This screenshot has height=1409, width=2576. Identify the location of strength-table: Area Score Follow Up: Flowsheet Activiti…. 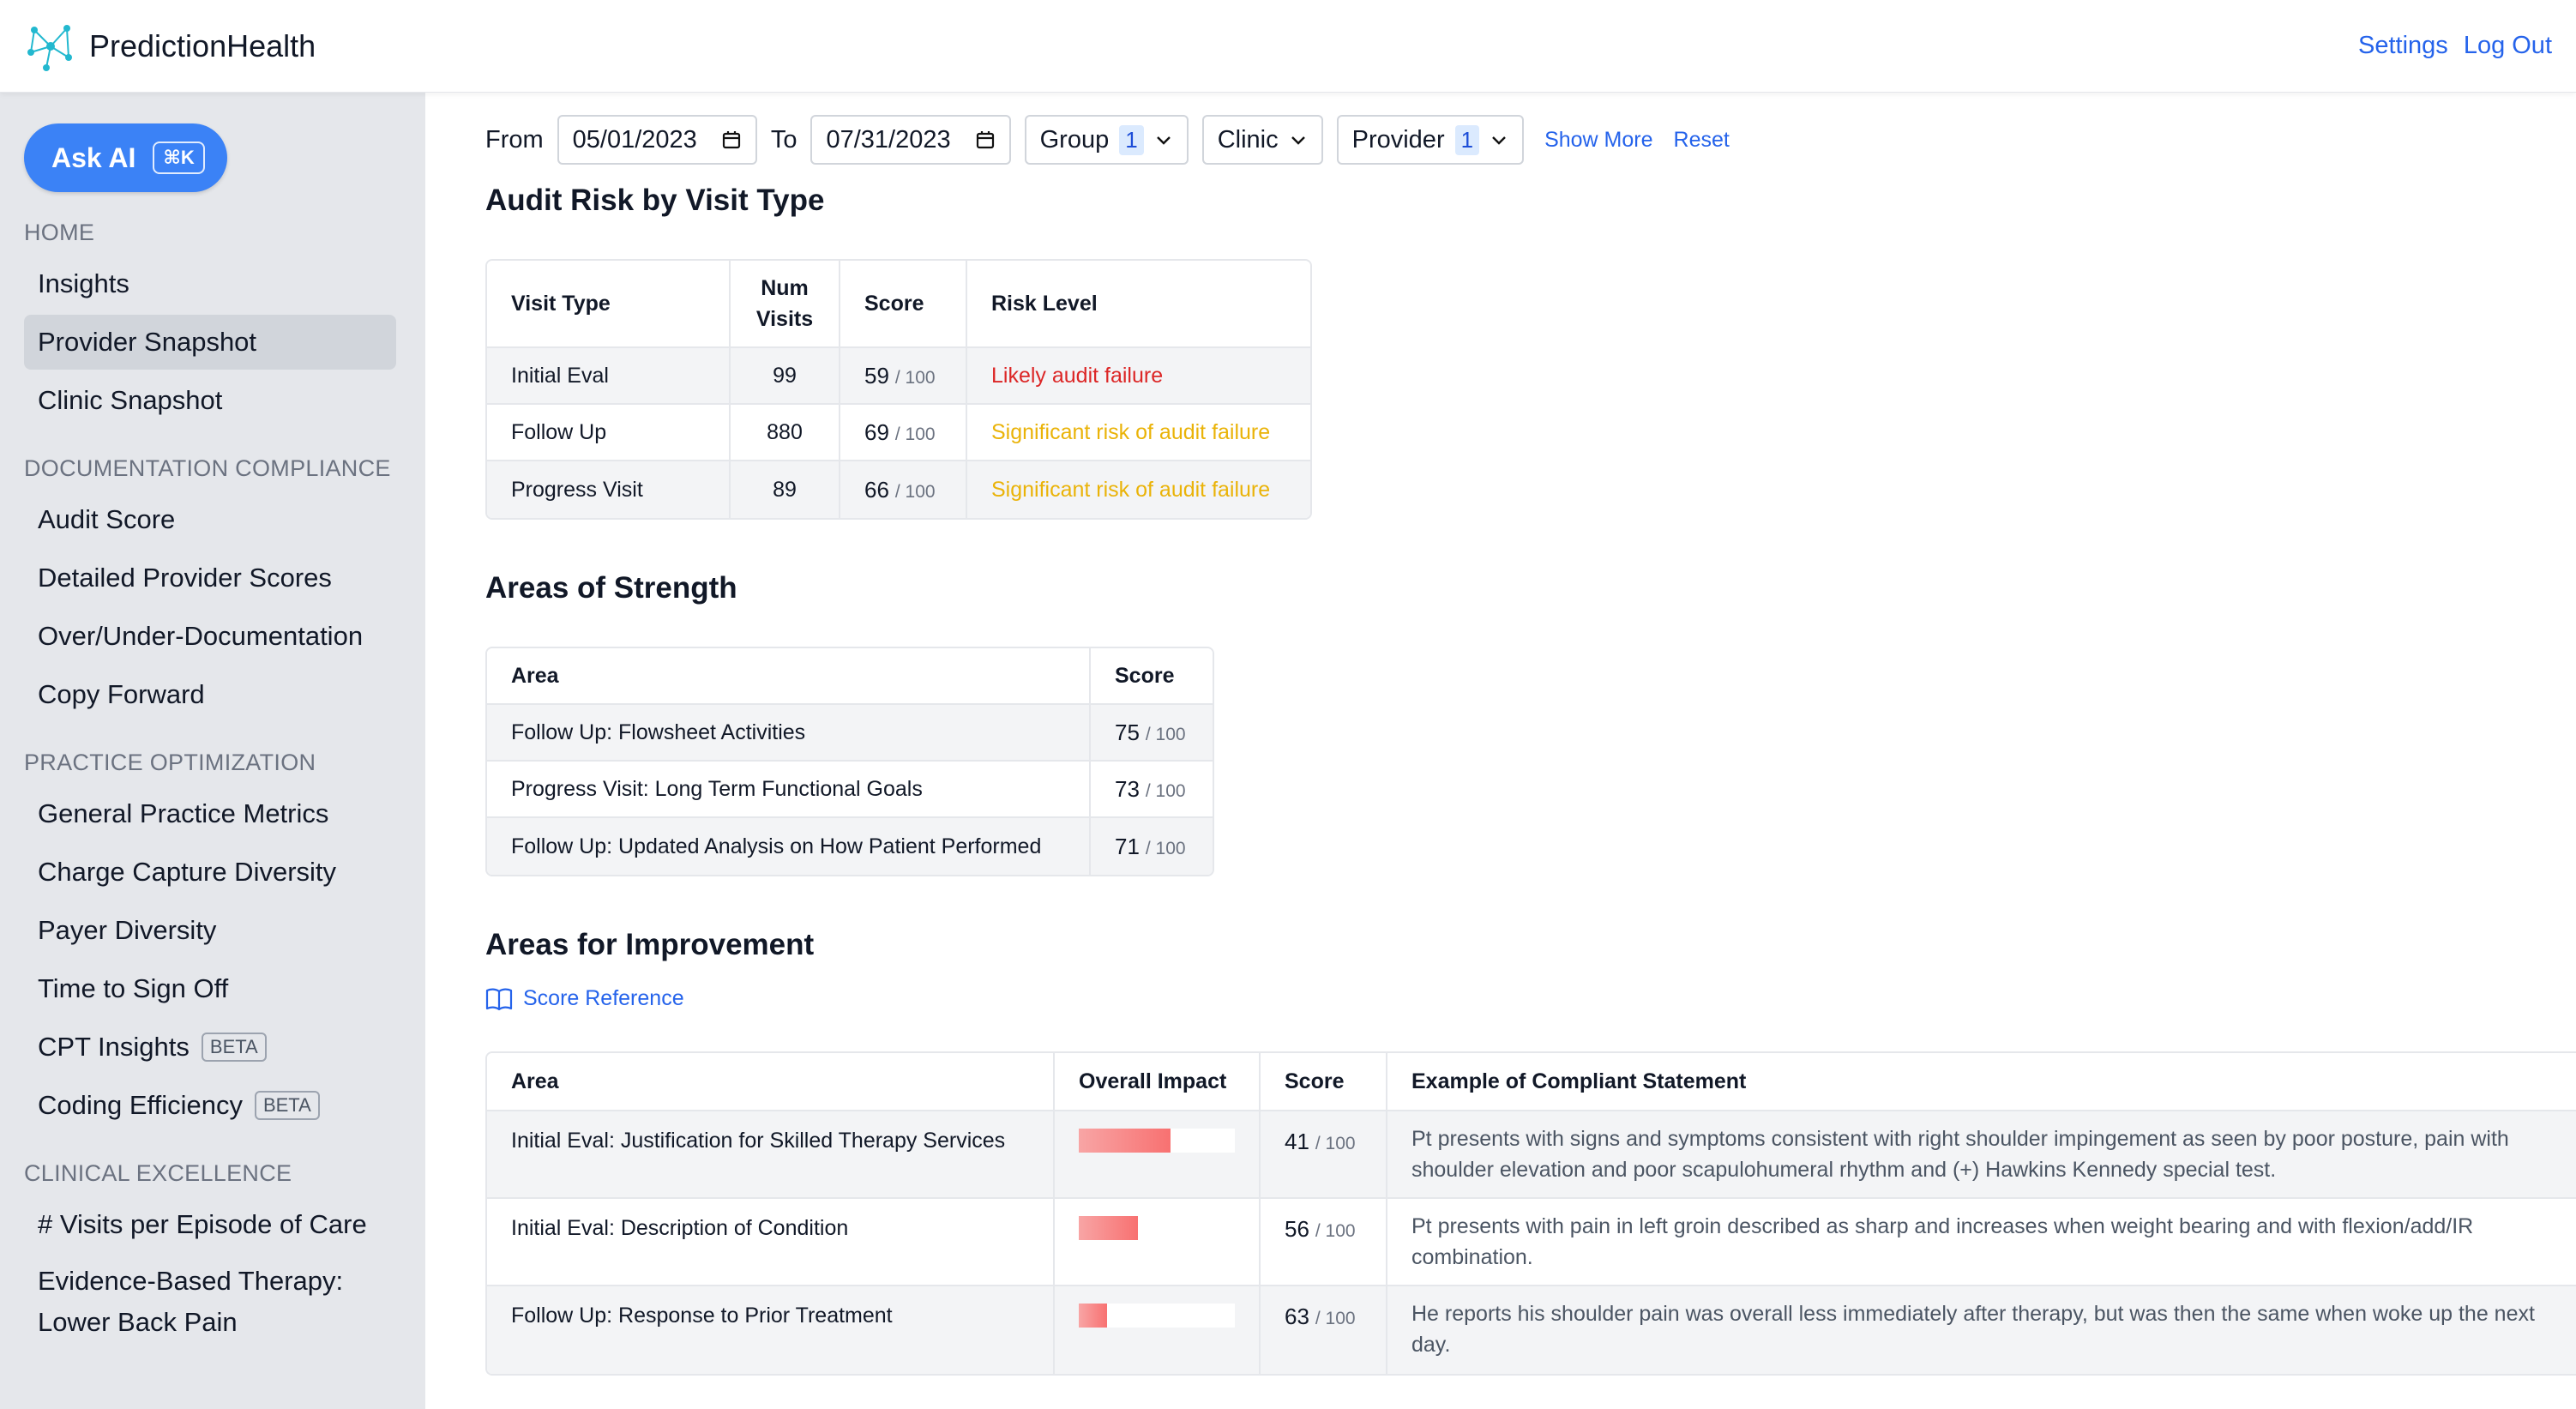
(849, 761).